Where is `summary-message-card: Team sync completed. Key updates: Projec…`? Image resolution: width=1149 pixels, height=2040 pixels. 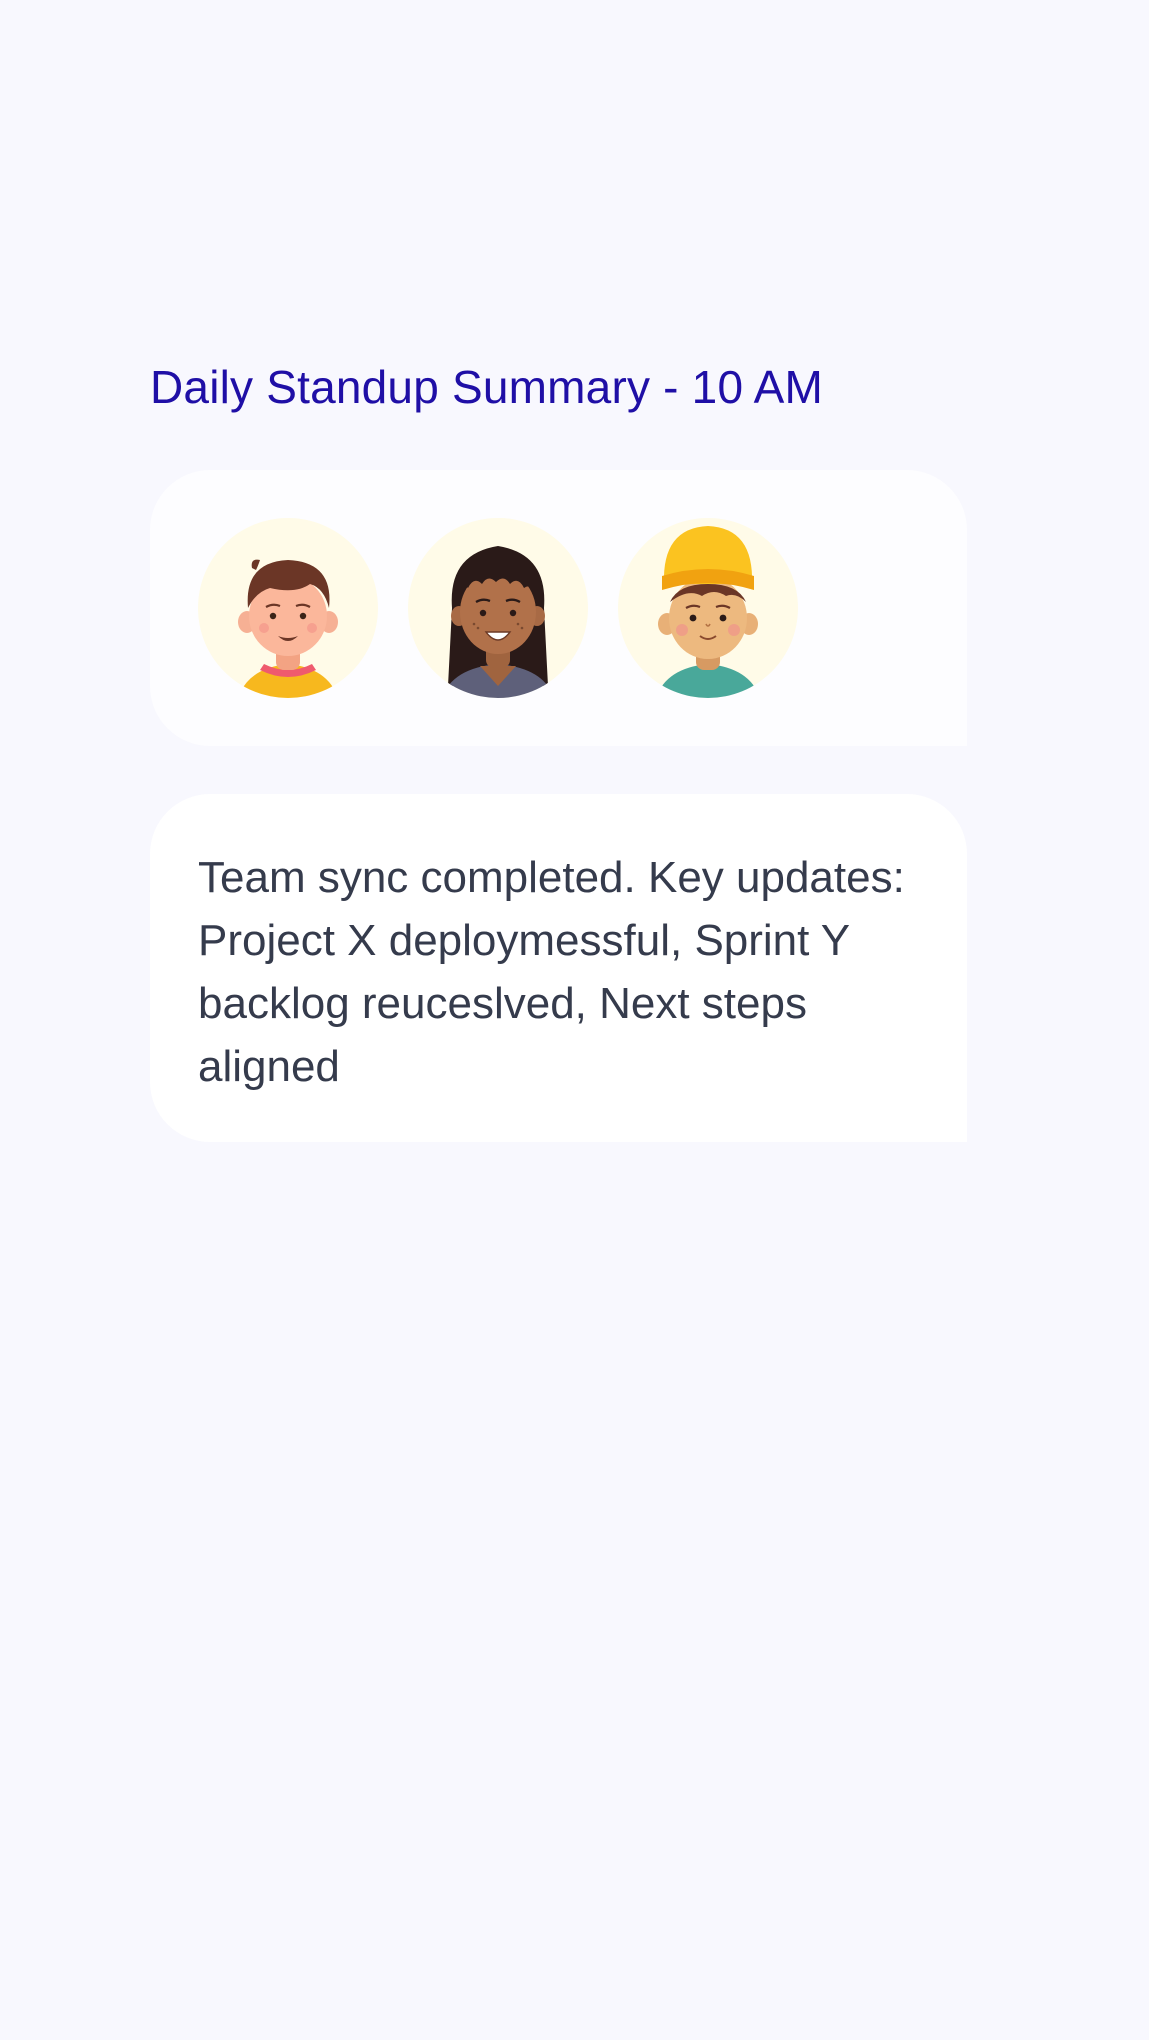
summary-message-card: Team sync completed. Key updates: Projec… is located at coordinates (558, 968).